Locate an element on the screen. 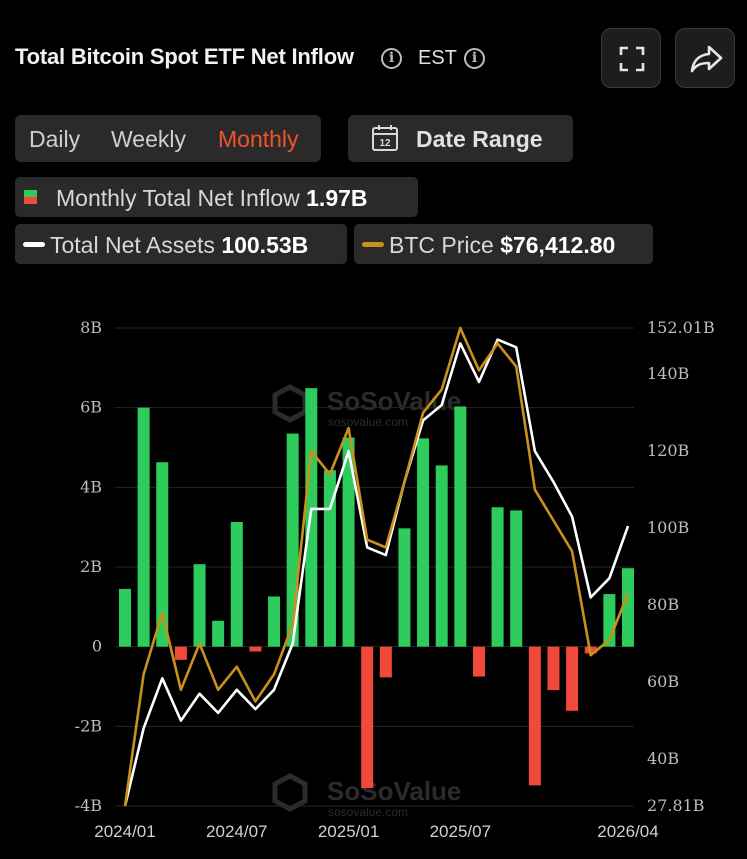 The width and height of the screenshot is (747, 859). left-axis-tick-label: 6B is located at coordinates (91, 407).